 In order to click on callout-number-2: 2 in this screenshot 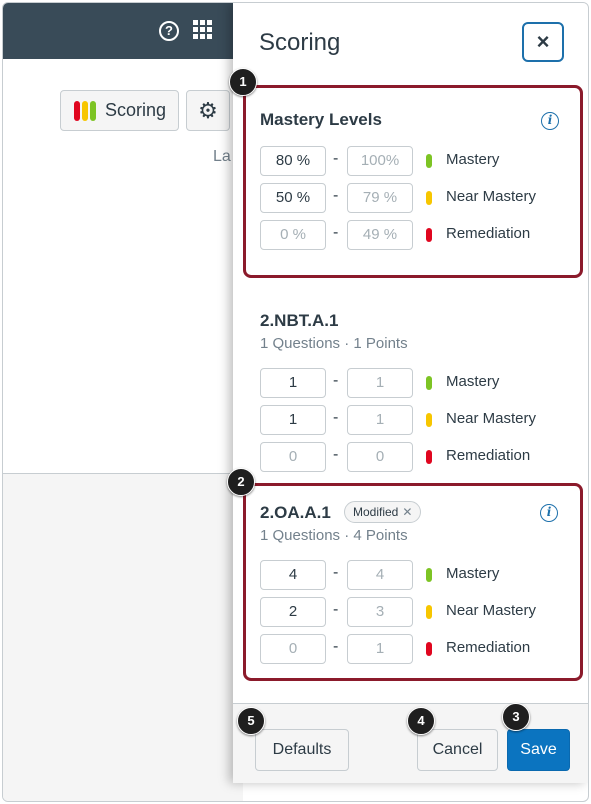, I will do `click(241, 482)`.